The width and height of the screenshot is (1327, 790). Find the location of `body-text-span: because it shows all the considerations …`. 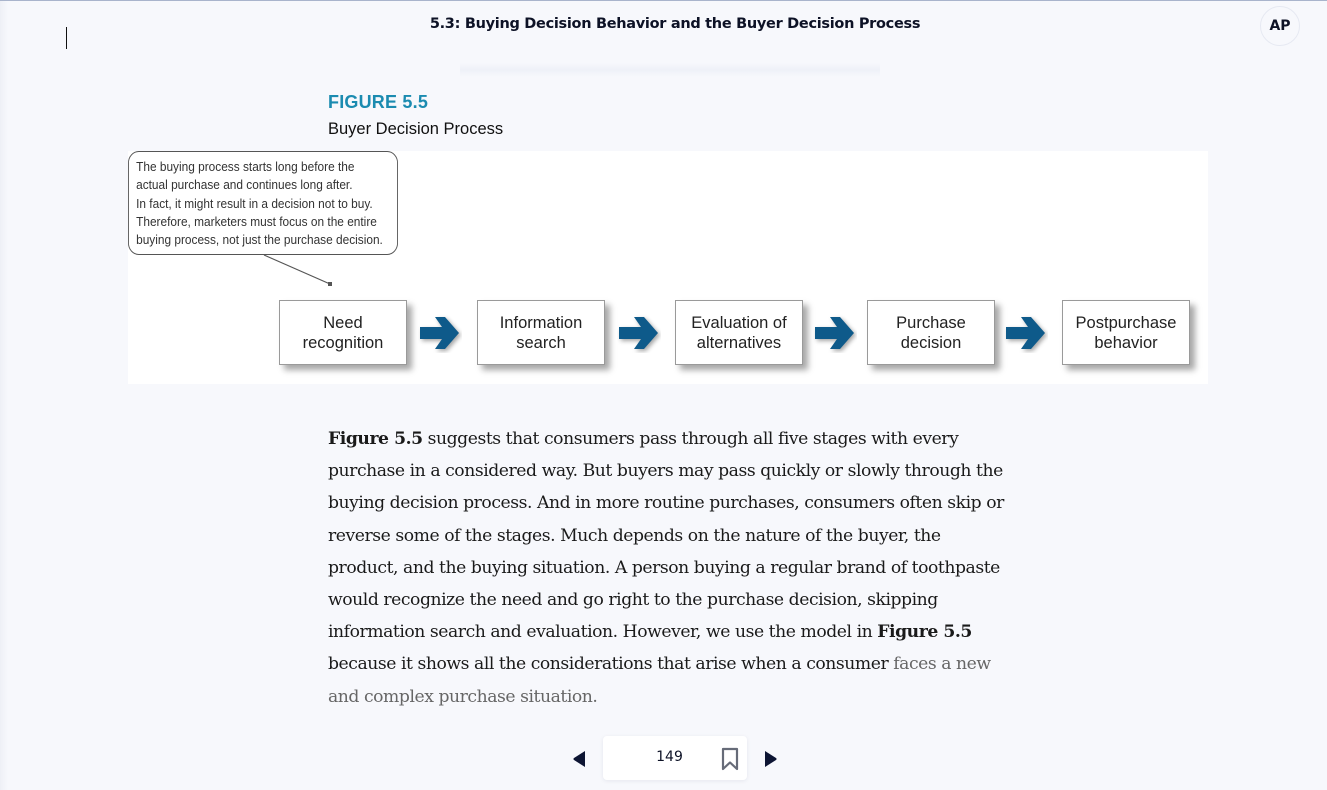

body-text-span: because it shows all the considerations … is located at coordinates (611, 664).